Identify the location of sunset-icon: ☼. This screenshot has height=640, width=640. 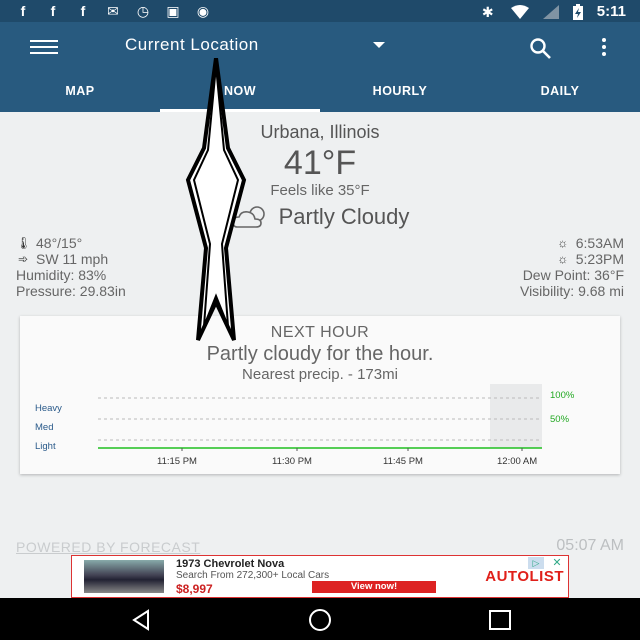
(563, 259).